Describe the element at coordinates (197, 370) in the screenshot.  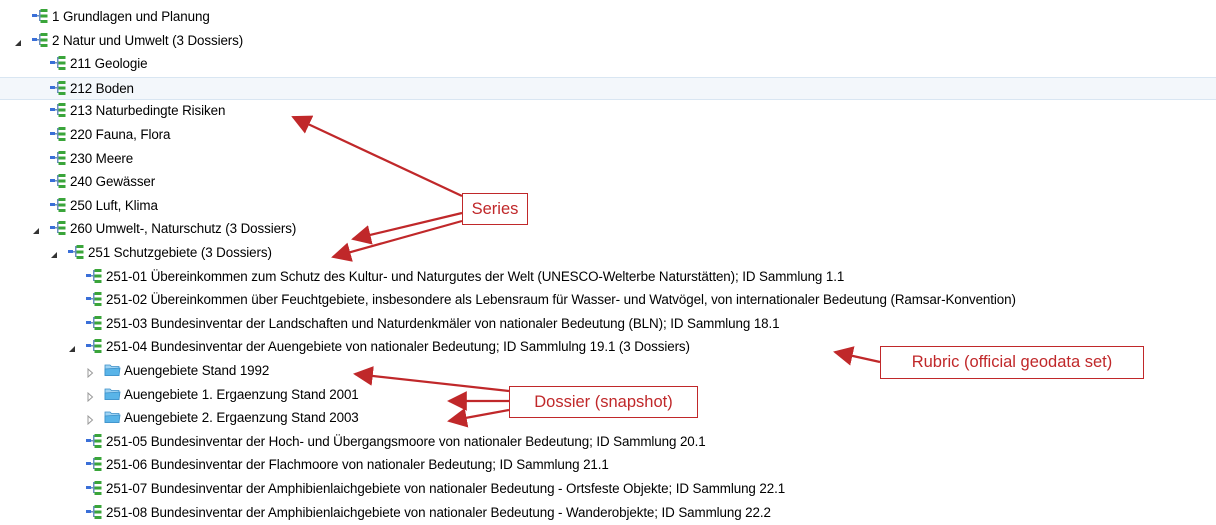
I see `tree-row-label: Auengebiete Stand 1992` at that location.